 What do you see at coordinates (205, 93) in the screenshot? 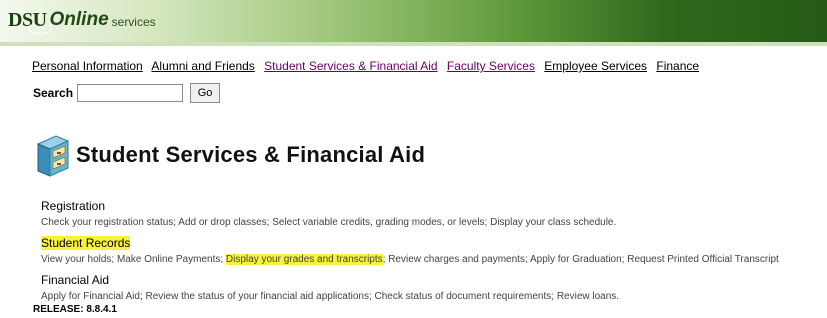
I see `go-button: Go` at bounding box center [205, 93].